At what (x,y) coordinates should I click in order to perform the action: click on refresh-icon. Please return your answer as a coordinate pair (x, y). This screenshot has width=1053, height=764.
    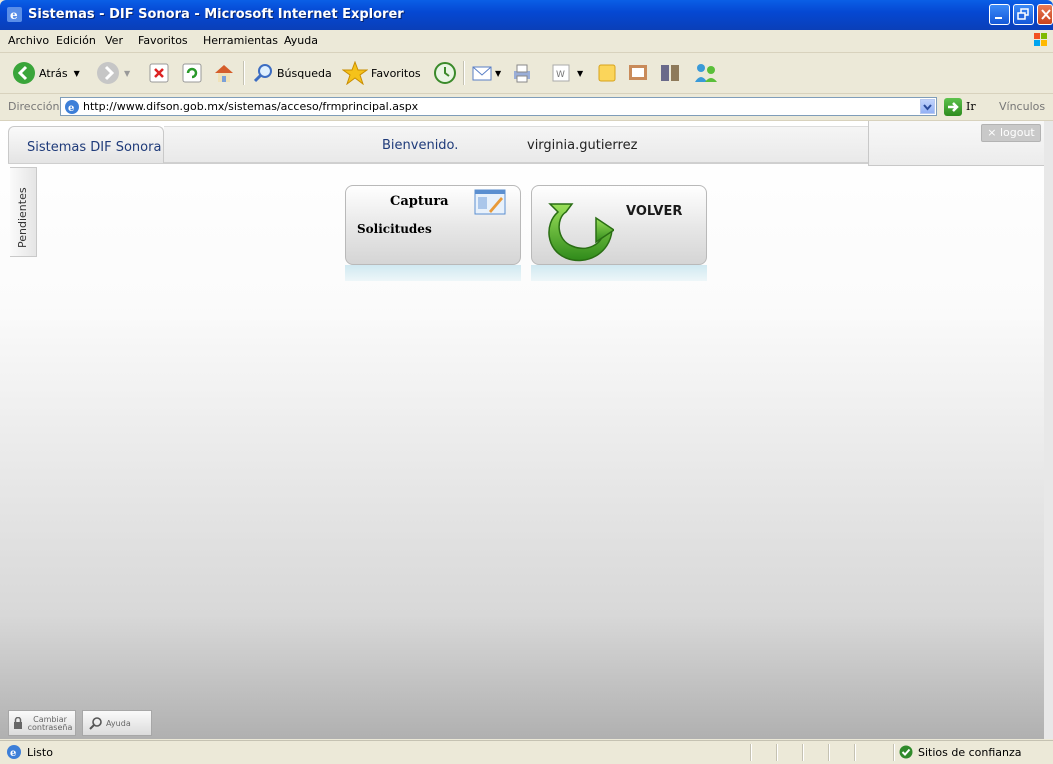
    Looking at the image, I should click on (192, 73).